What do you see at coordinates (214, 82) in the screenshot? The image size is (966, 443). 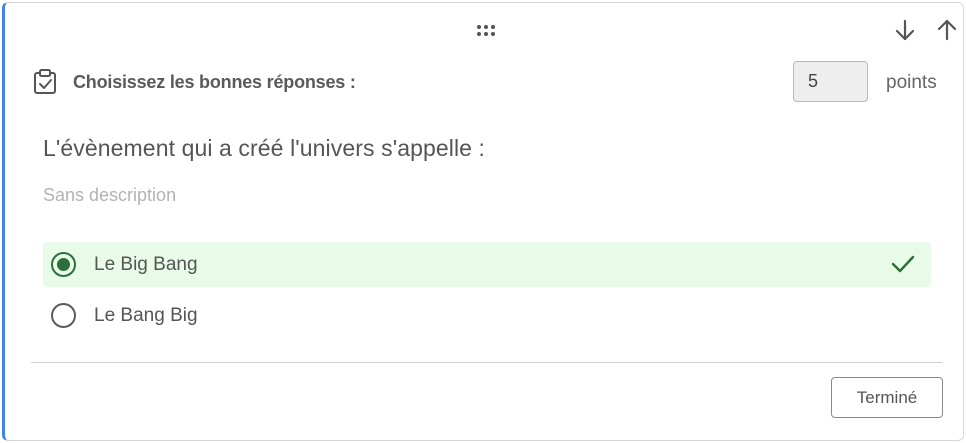 I see `question-type-title: Choisissez les bonnes réponses :` at bounding box center [214, 82].